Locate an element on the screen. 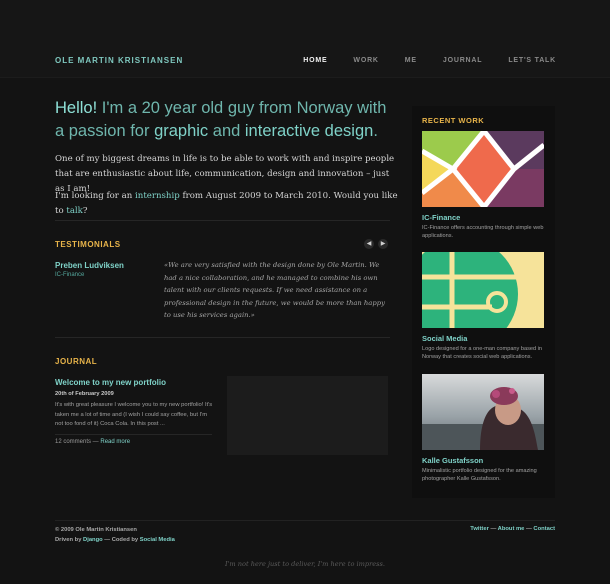 The width and height of the screenshot is (610, 584). twitter-link: Twitter is located at coordinates (479, 529).